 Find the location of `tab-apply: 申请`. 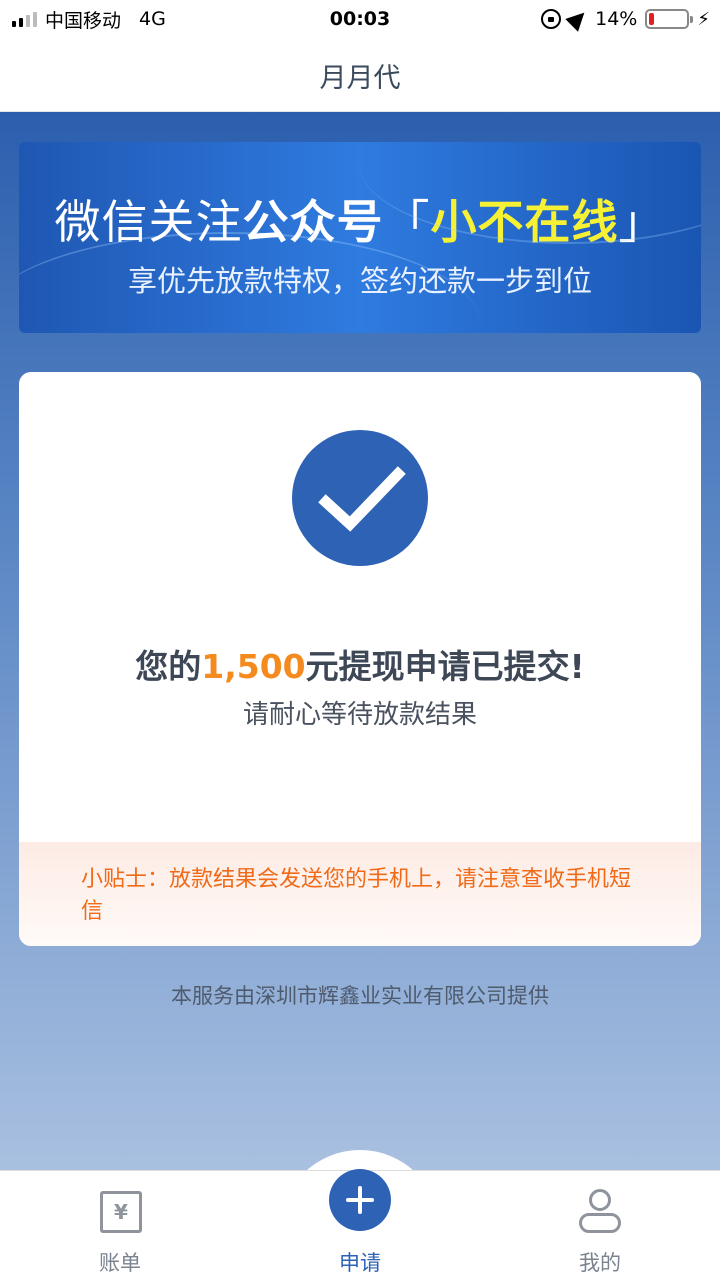

tab-apply: 申请 is located at coordinates (360, 1224).